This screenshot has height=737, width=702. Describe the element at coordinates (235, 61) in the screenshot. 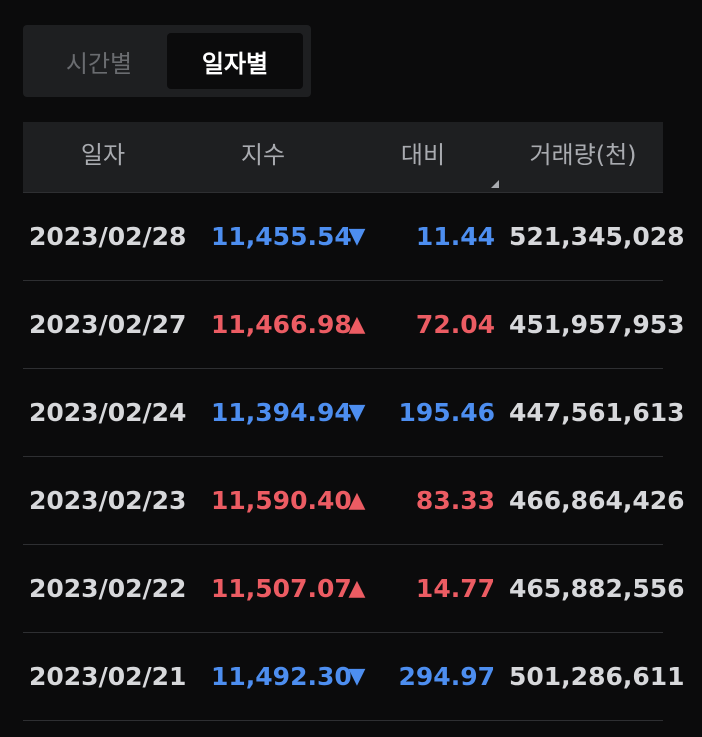

I see `tab-daily: 일자별` at that location.